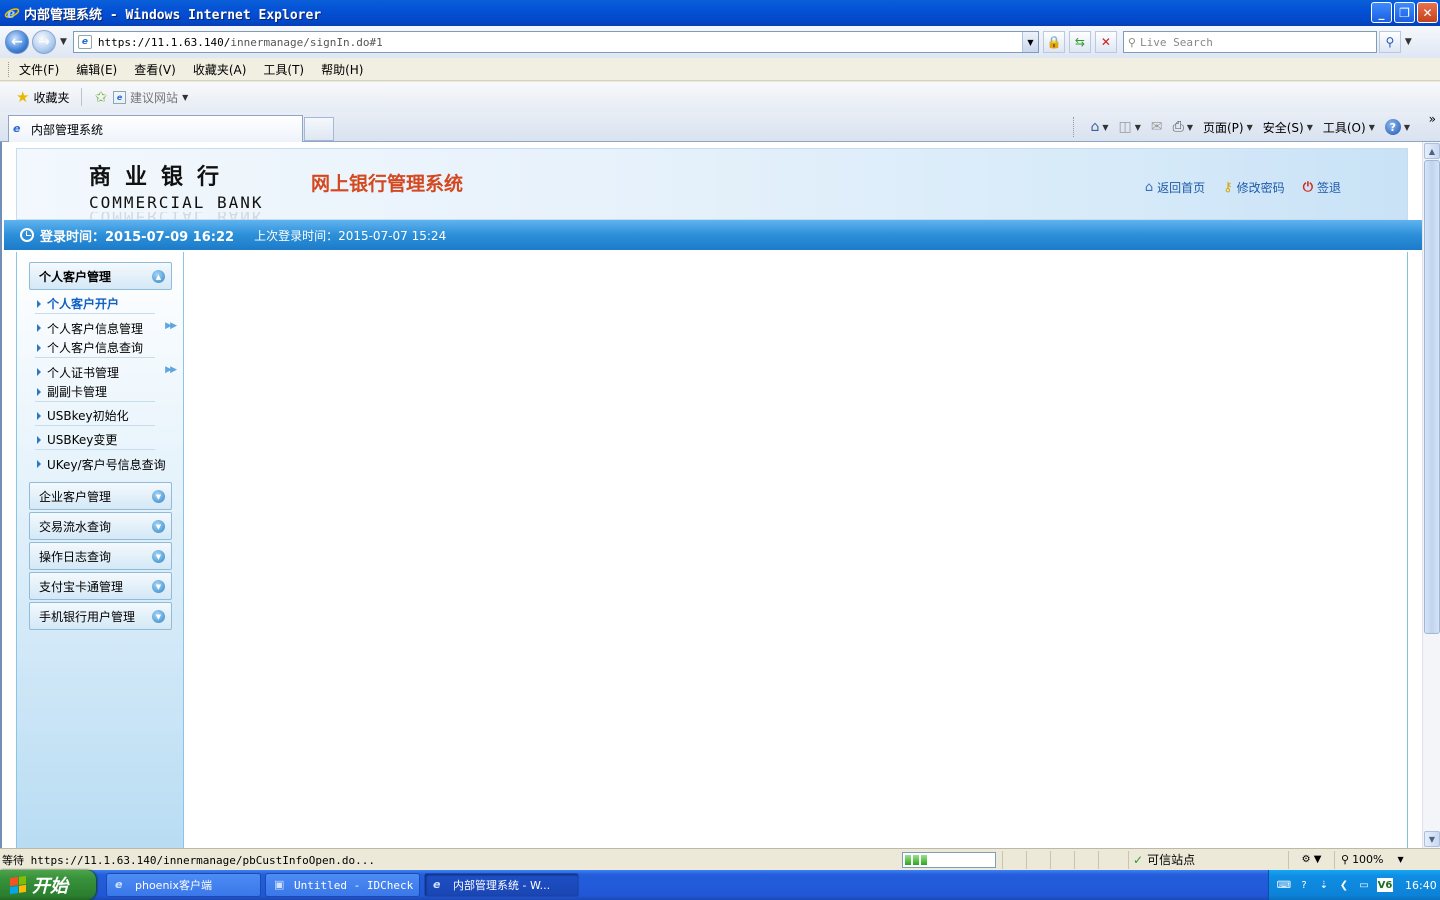 This screenshot has height=900, width=1440. What do you see at coordinates (1324, 885) in the screenshot?
I see `network-icon: ⇣` at bounding box center [1324, 885].